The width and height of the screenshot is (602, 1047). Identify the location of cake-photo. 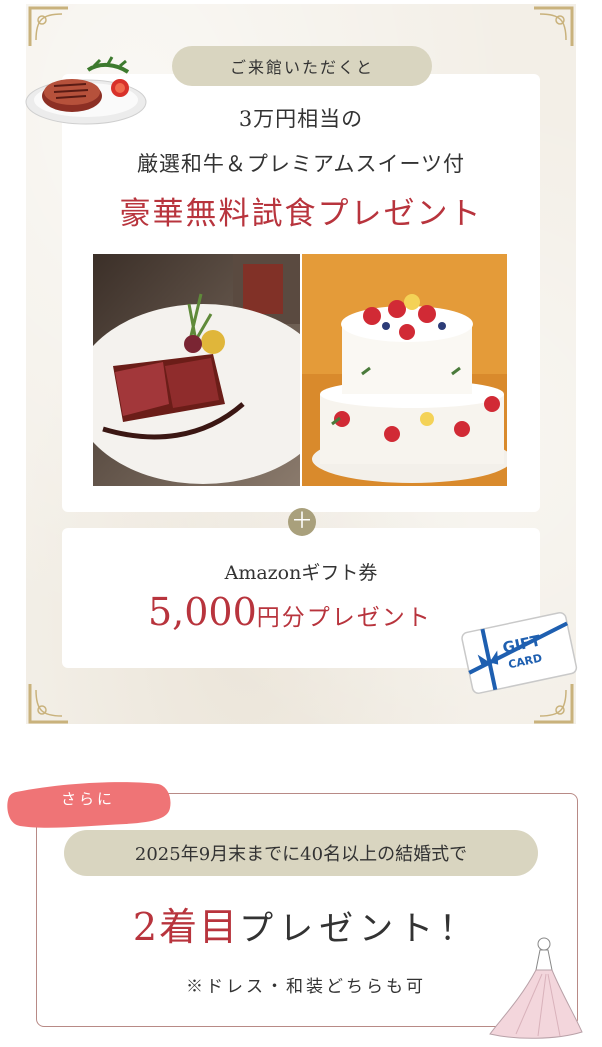
(404, 370).